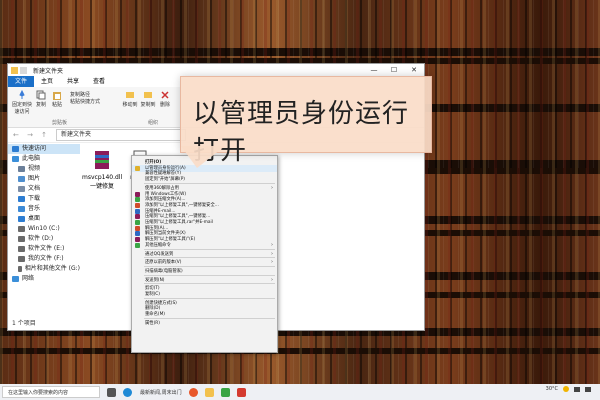 Image resolution: width=600 pixels, height=400 pixels. What do you see at coordinates (165, 95) in the screenshot?
I see `delete-icon` at bounding box center [165, 95].